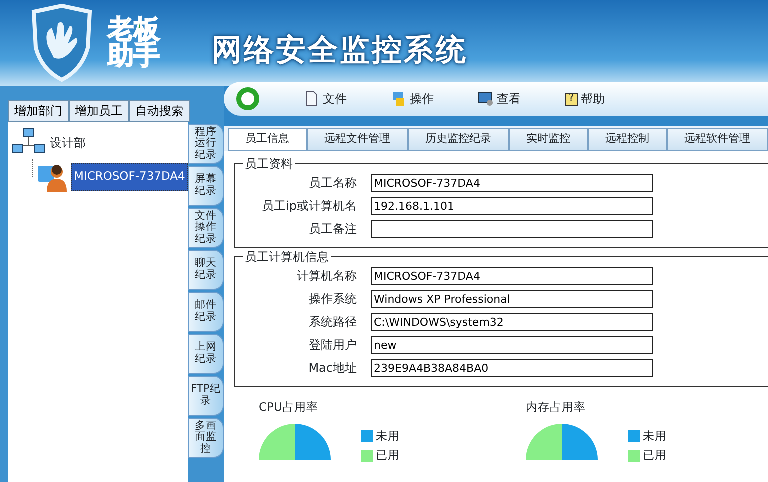 The width and height of the screenshot is (768, 482). Describe the element at coordinates (627, 139) in the screenshot. I see `tab: 远程控制` at that location.